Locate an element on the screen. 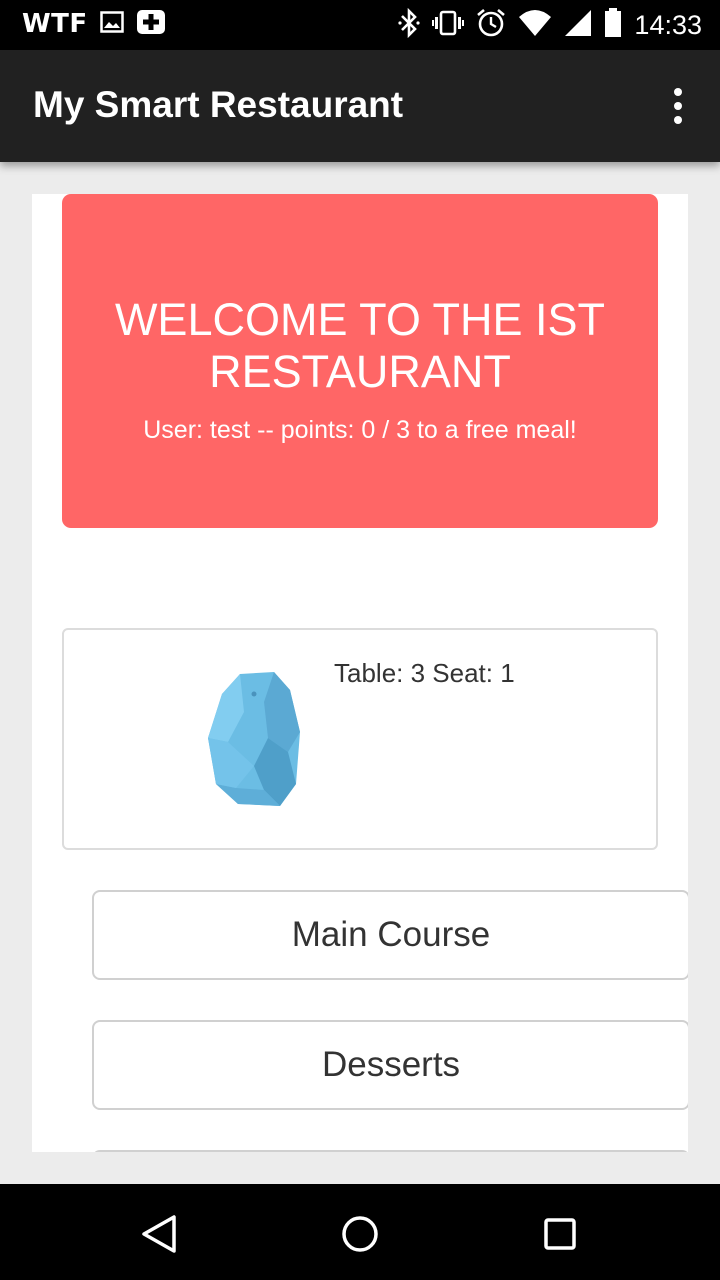  carrier-name: WTF is located at coordinates (55, 24).